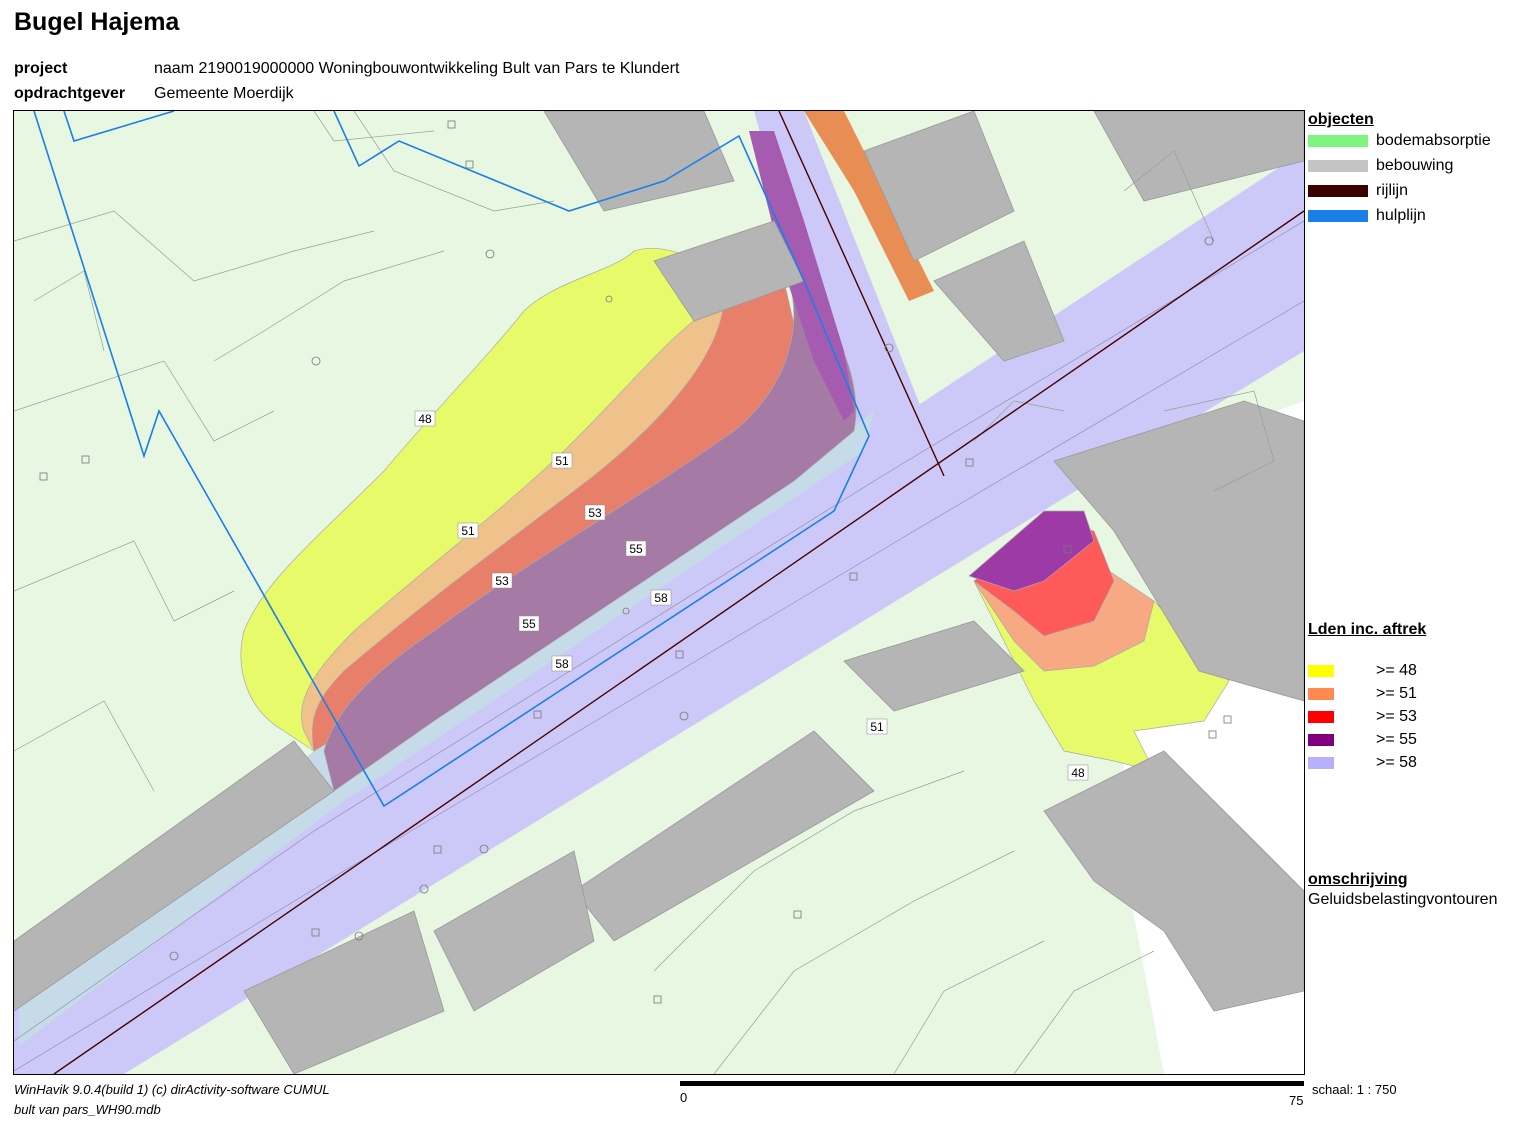  Describe the element at coordinates (992, 1083) in the screenshot. I see `scale-bar` at that location.